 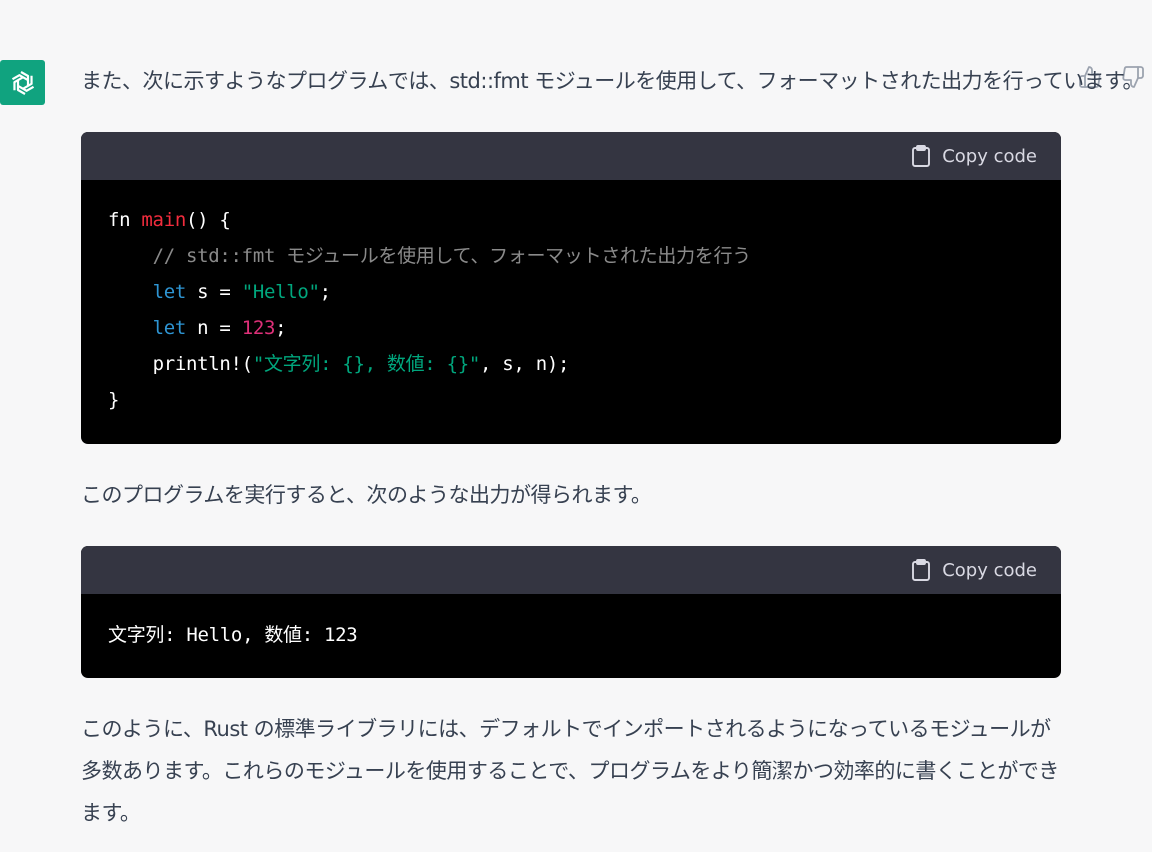 What do you see at coordinates (525, 364) in the screenshot?
I see `code-token: , s, n);` at bounding box center [525, 364].